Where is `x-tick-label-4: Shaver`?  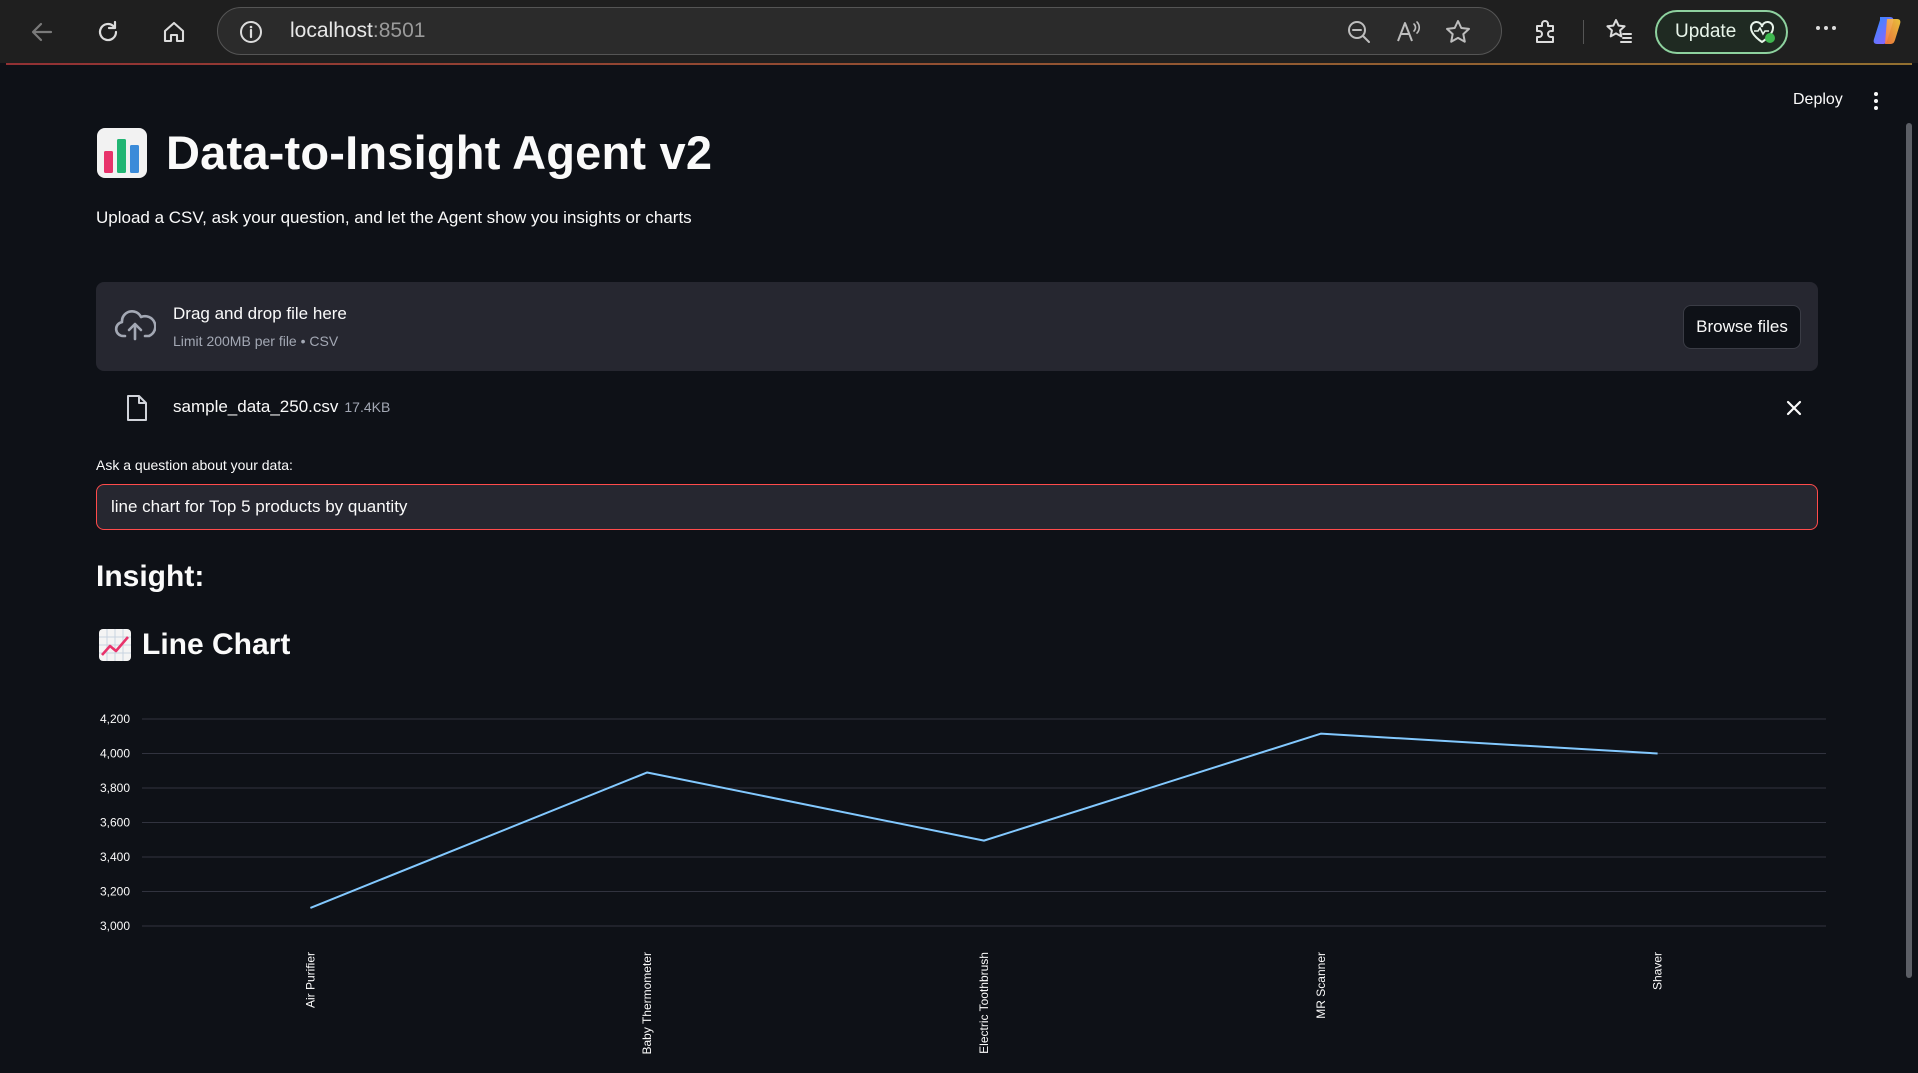 x-tick-label-4: Shaver is located at coordinates (1658, 971).